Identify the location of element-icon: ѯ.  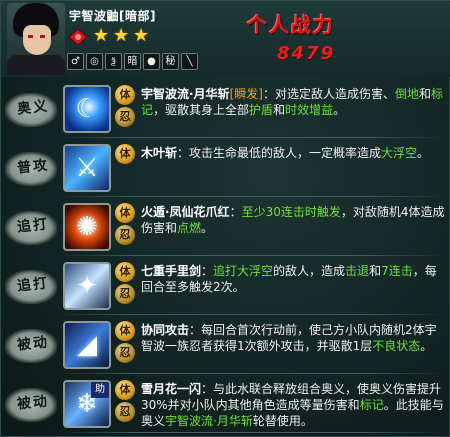
(113, 61).